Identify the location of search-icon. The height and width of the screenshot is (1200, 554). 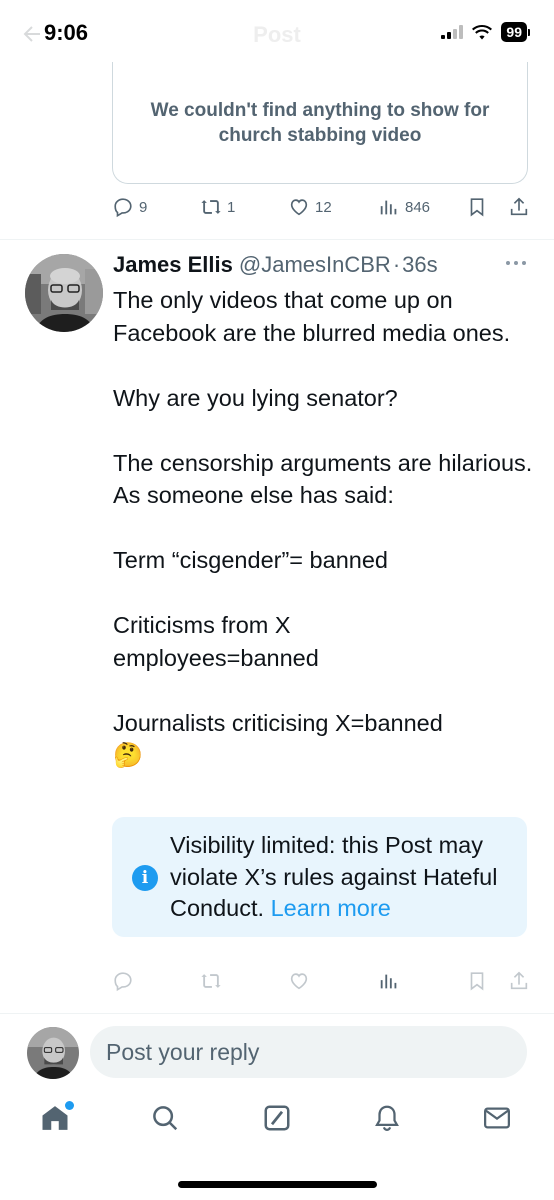
(165, 1118).